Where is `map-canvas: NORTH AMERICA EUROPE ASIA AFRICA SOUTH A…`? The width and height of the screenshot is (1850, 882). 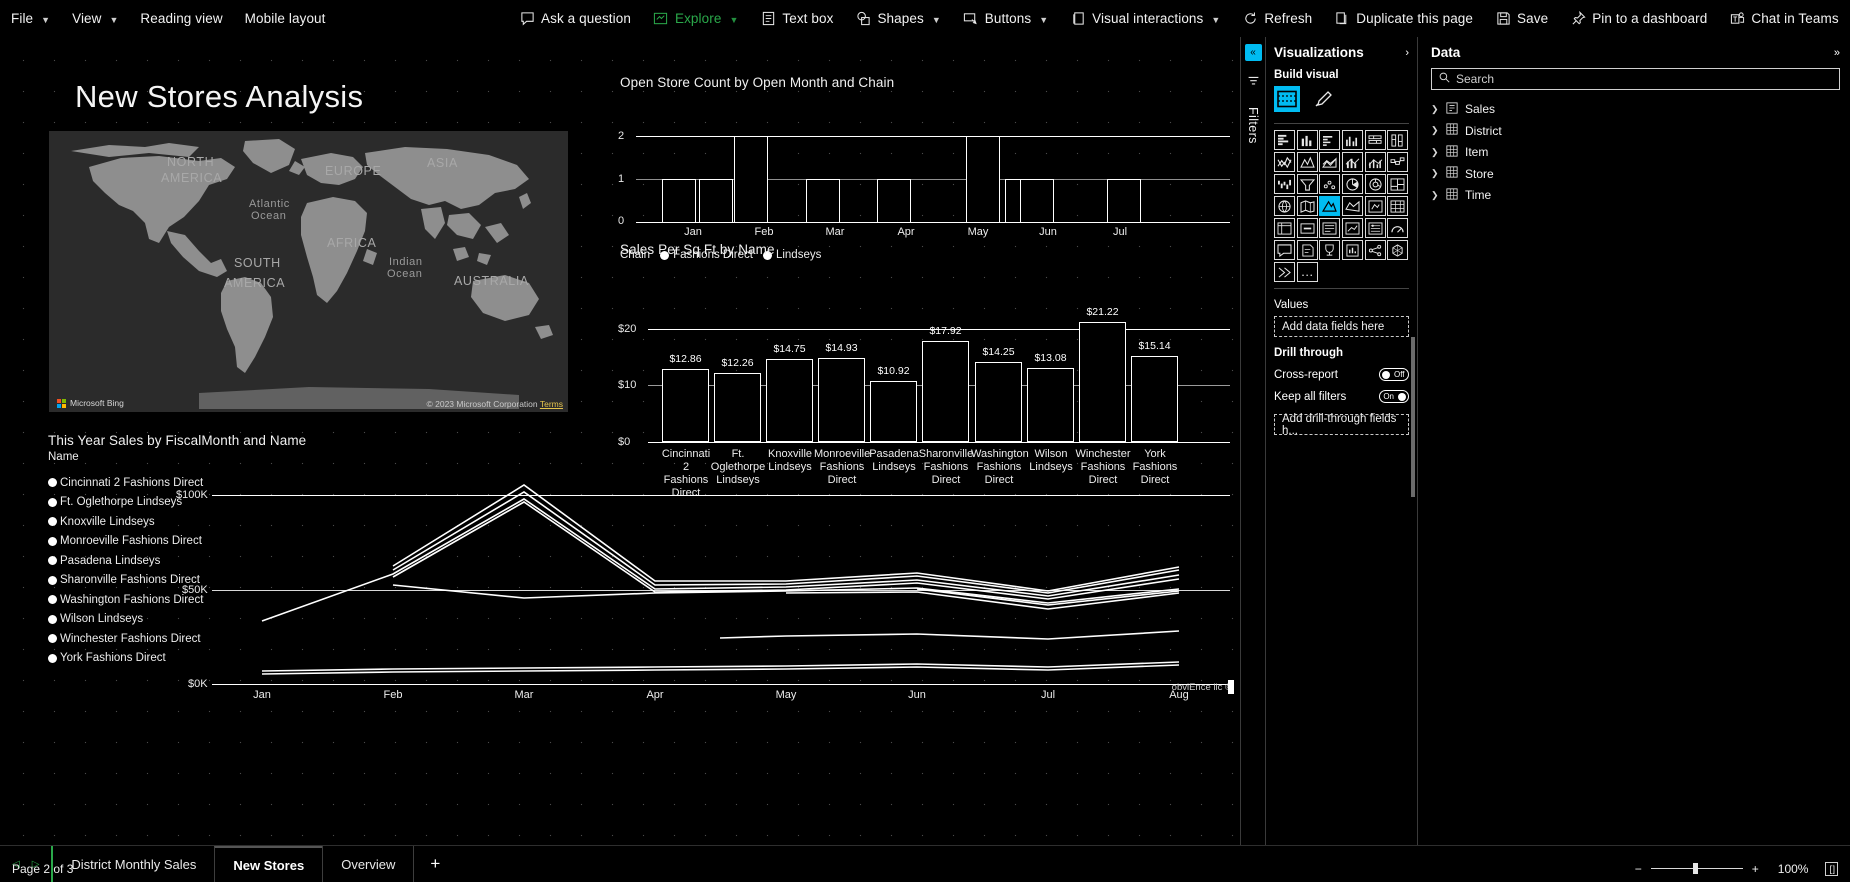 map-canvas: NORTH AMERICA EUROPE ASIA AFRICA SOUTH A… is located at coordinates (308, 271).